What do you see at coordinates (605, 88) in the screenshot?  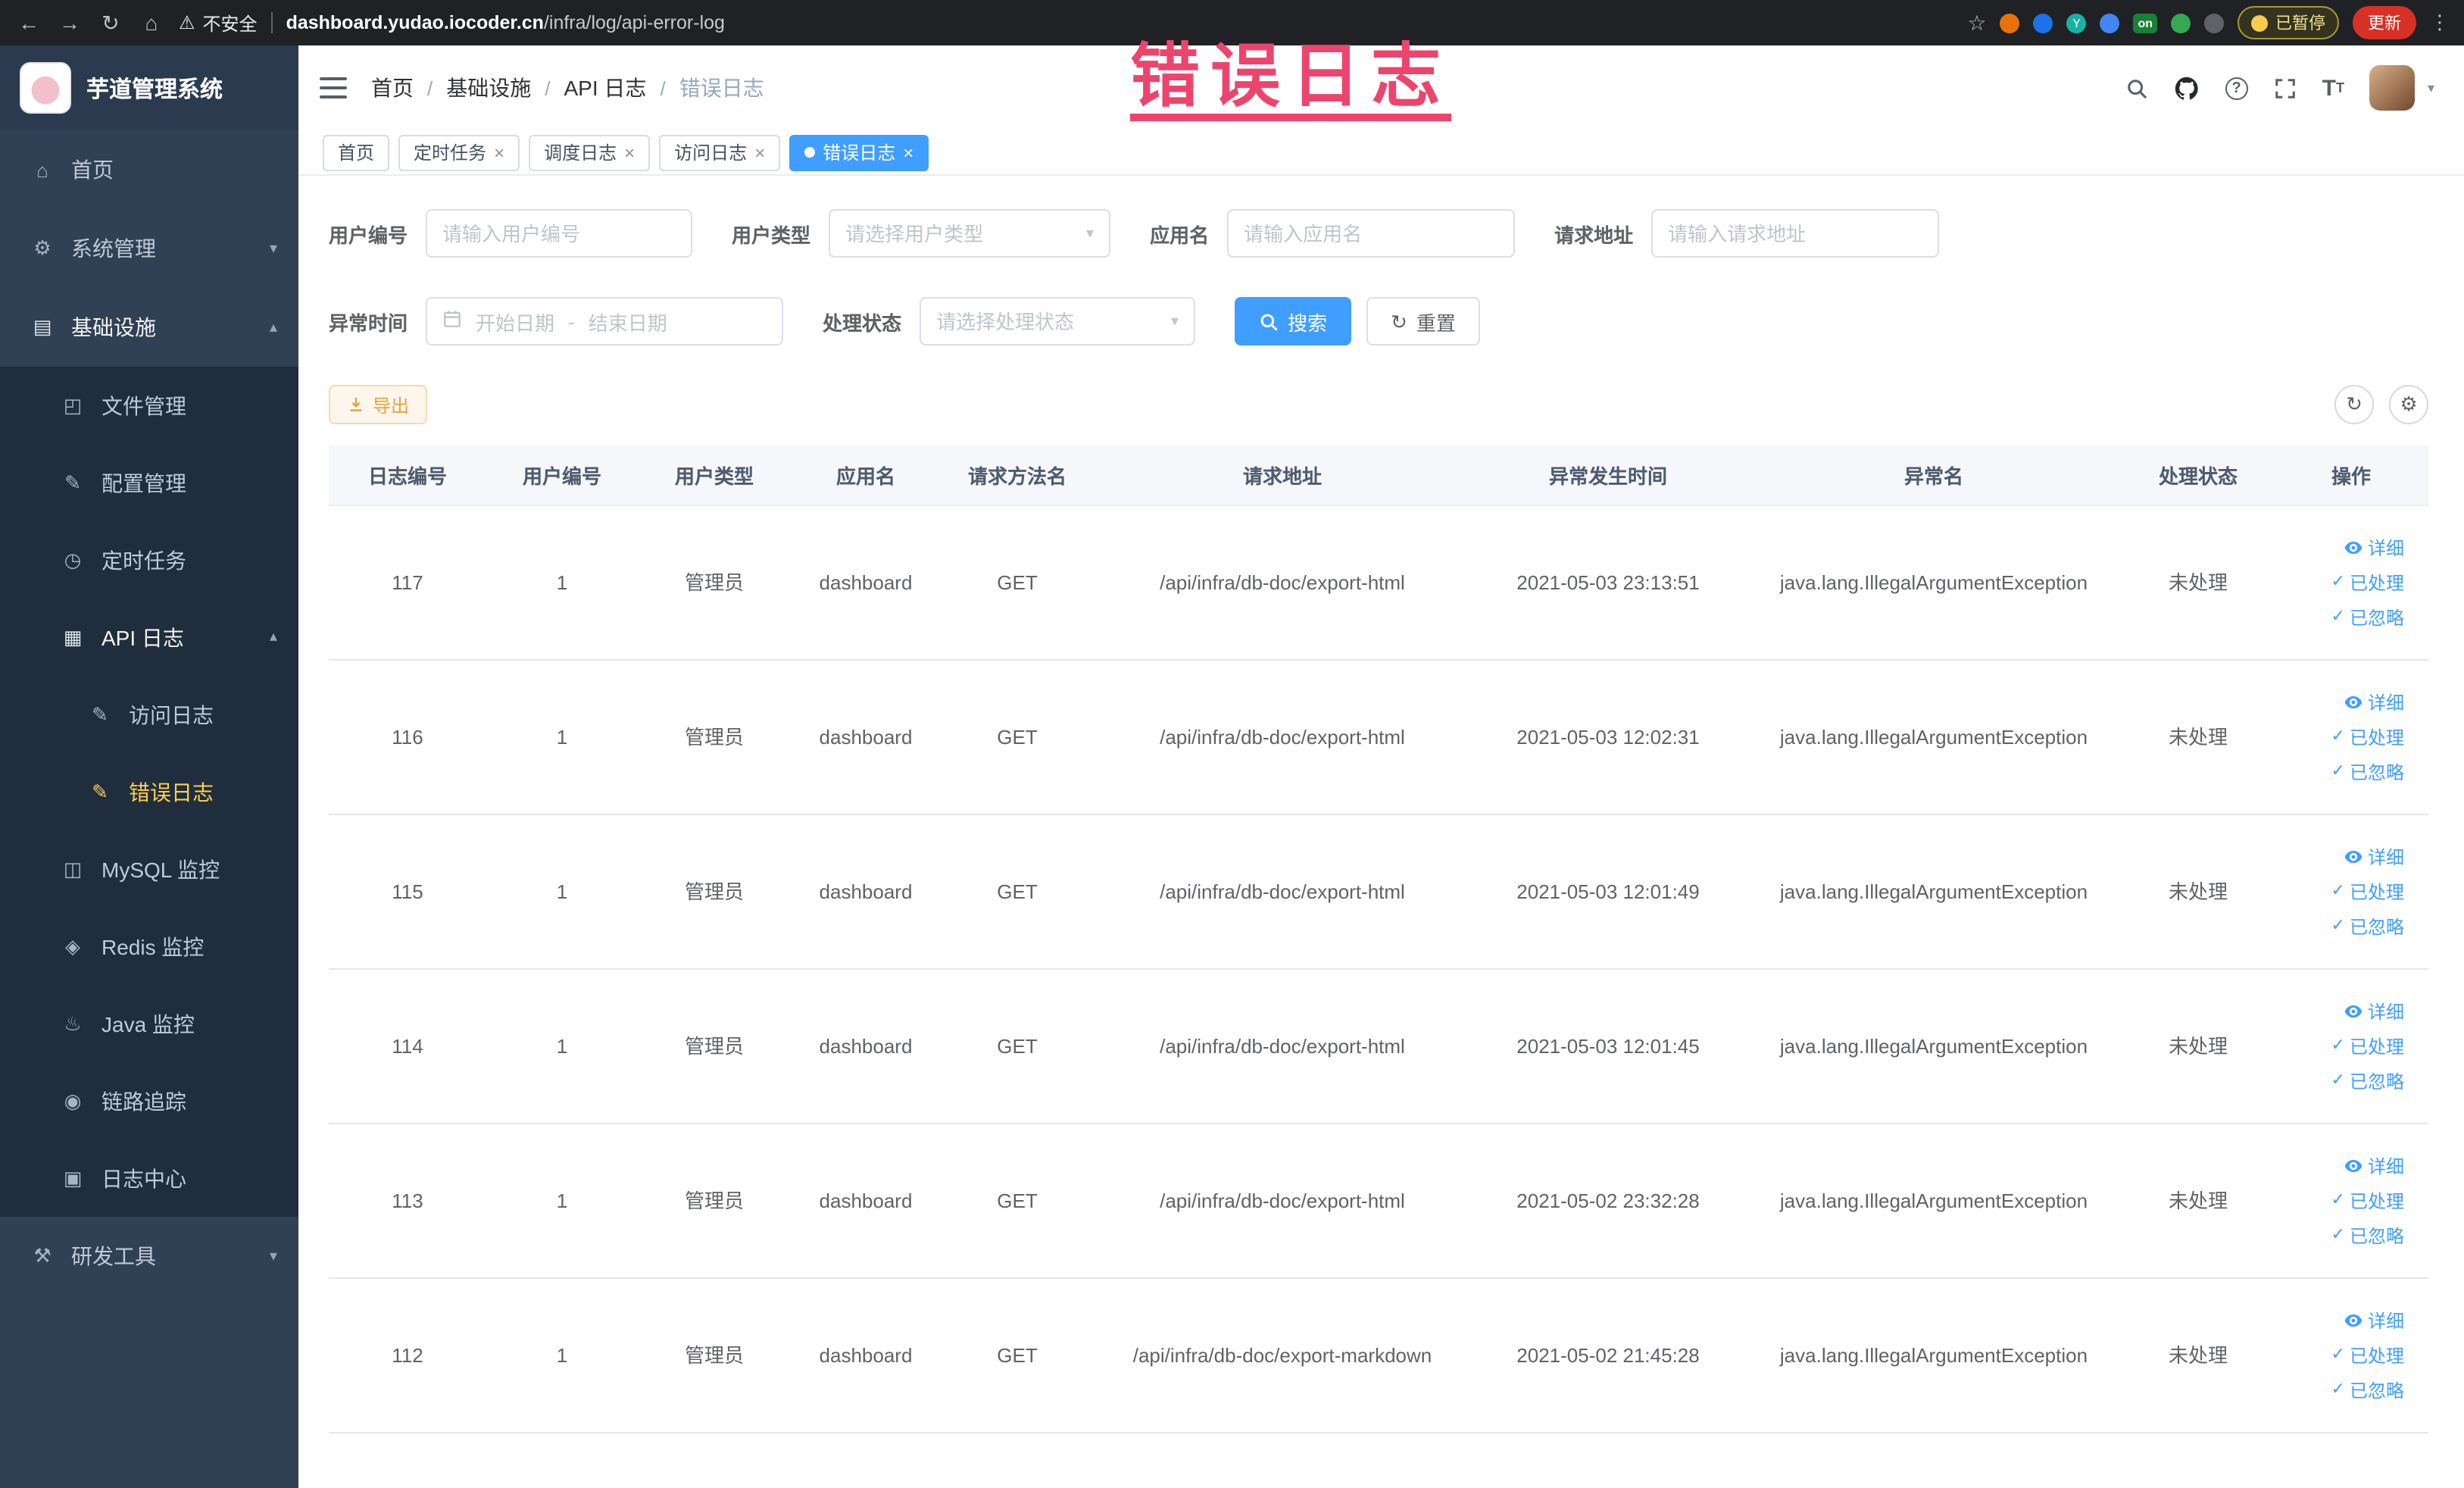 I see `breadcrumb-api-log: API 日志` at bounding box center [605, 88].